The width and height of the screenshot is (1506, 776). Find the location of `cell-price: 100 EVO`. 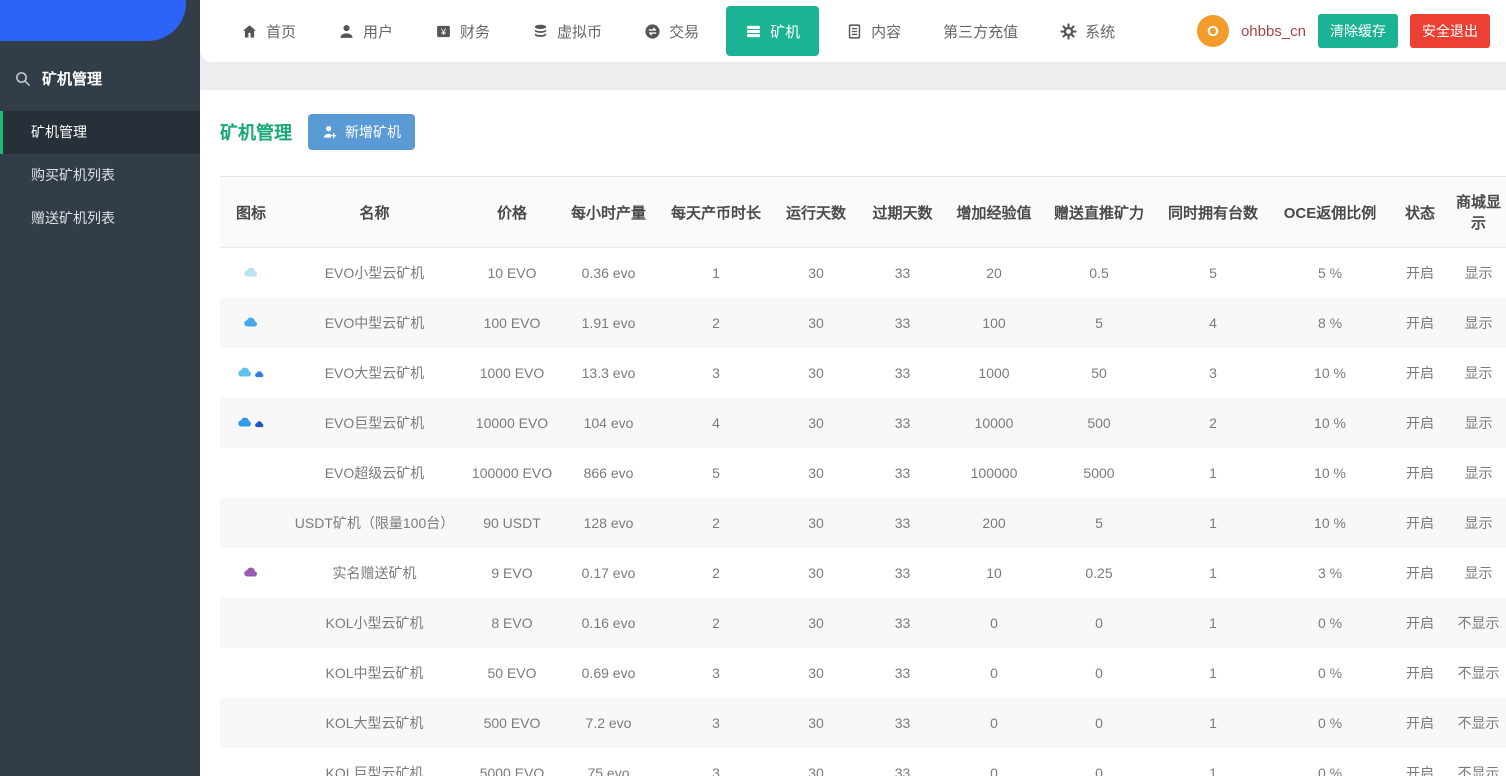

cell-price: 100 EVO is located at coordinates (512, 322).